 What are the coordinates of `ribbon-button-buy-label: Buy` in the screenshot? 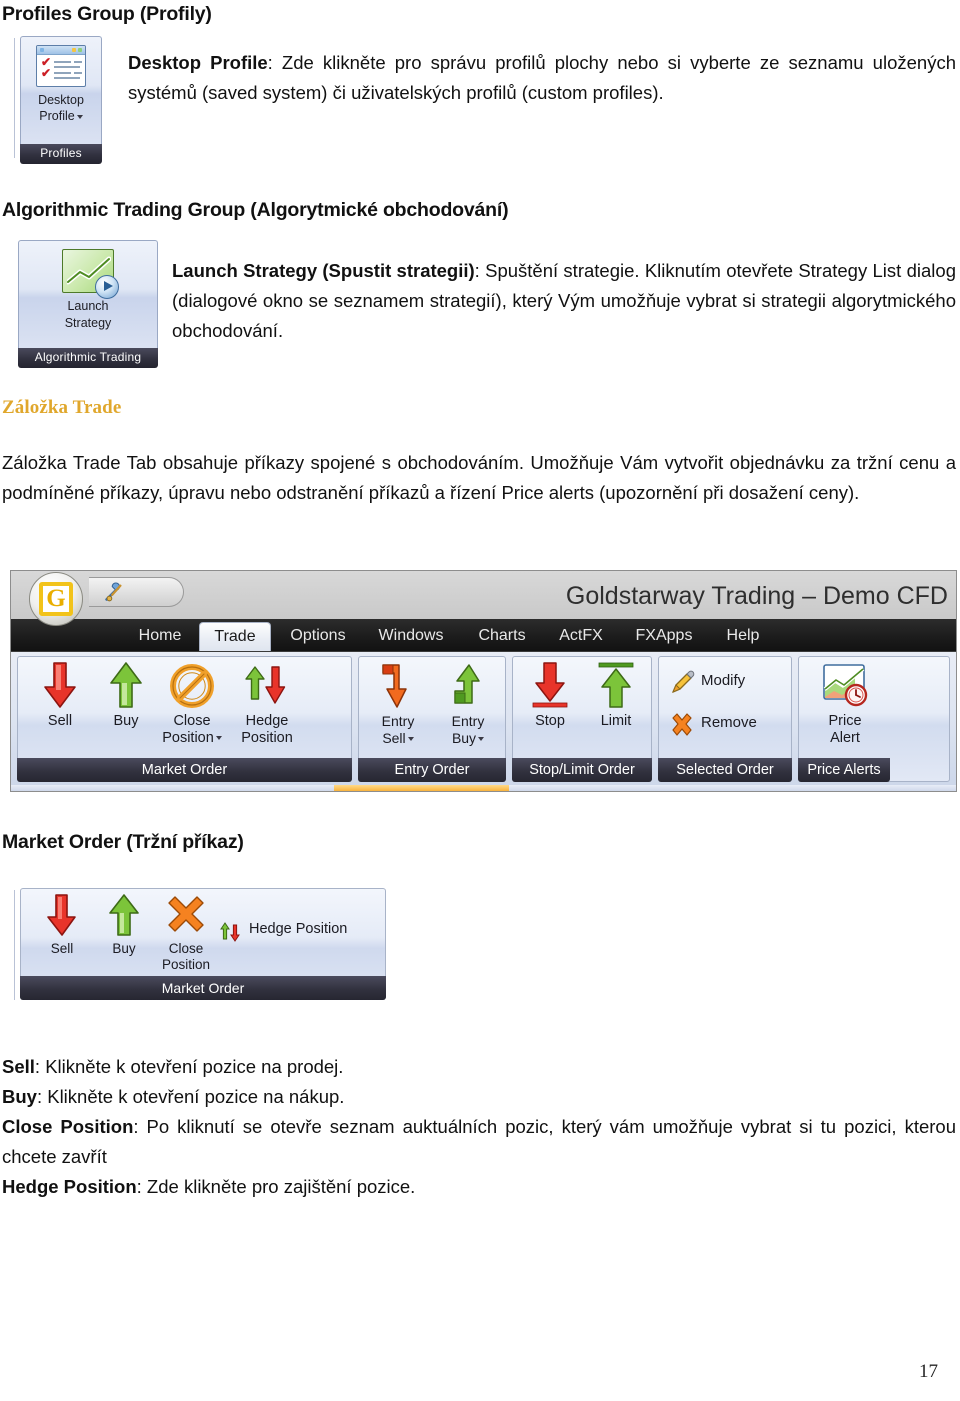 It's located at (126, 721).